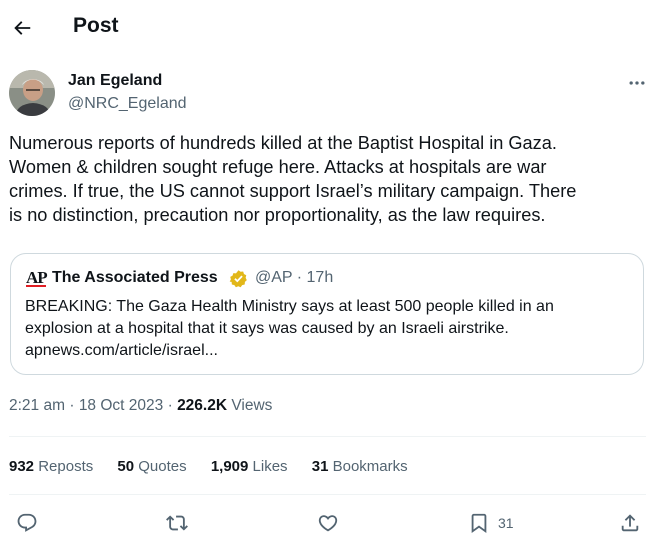 The width and height of the screenshot is (655, 559). I want to click on post-metadata: 2:21 am · 18 Oct 2023 · 226.2K Views, so click(140, 406).